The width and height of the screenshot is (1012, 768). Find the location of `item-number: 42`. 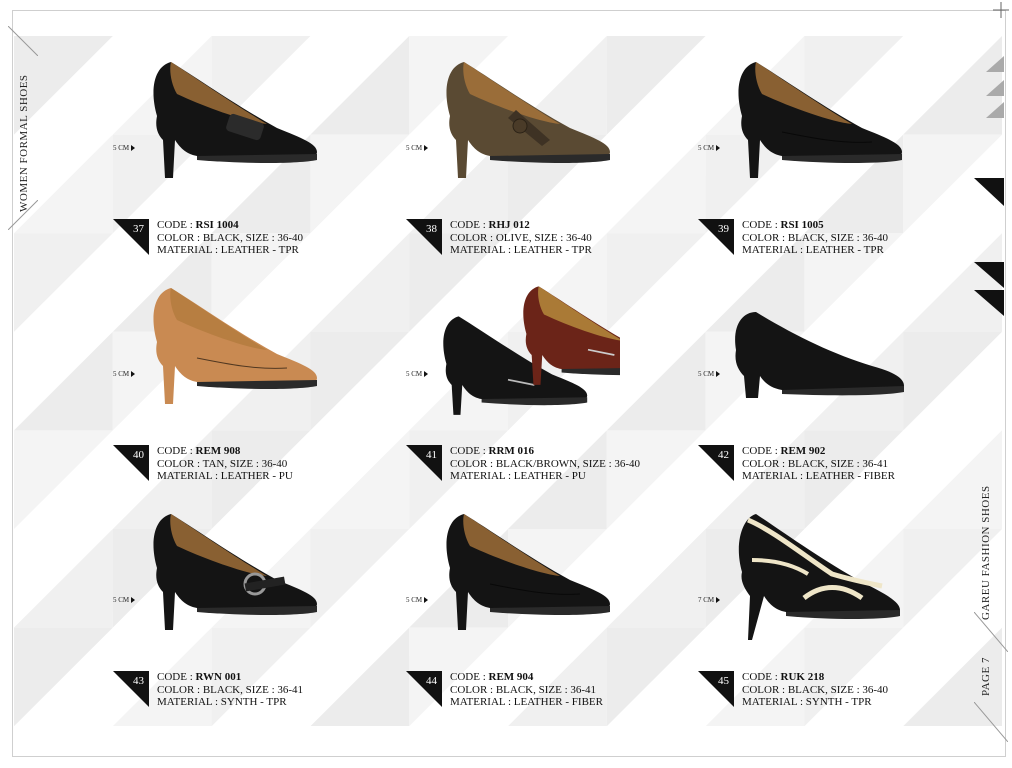

item-number: 42 is located at coordinates (723, 455).